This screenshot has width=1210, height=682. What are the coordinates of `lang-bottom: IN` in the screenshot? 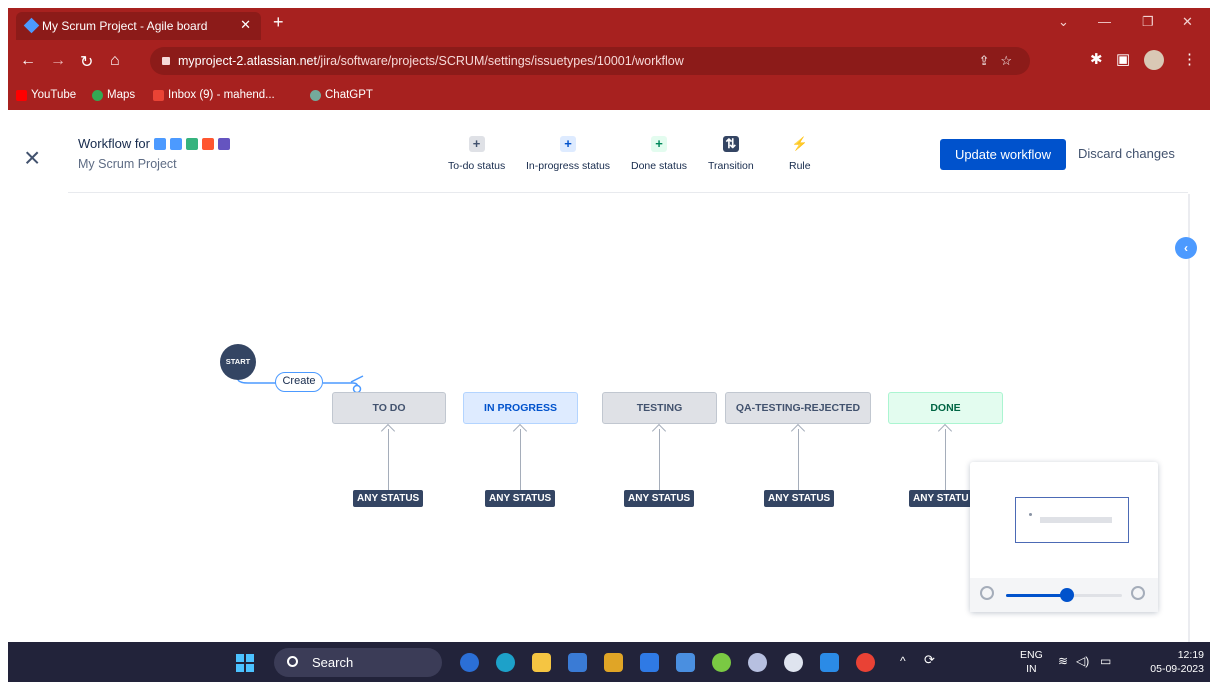 It's located at (1031, 669).